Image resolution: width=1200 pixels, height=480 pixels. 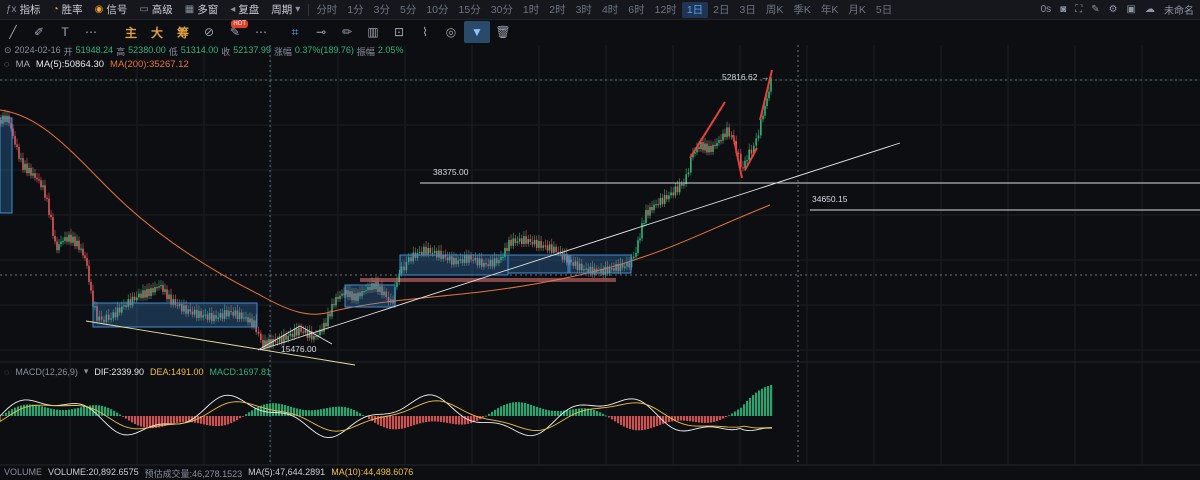 I want to click on price-label-upper: 38375.00, so click(x=451, y=172).